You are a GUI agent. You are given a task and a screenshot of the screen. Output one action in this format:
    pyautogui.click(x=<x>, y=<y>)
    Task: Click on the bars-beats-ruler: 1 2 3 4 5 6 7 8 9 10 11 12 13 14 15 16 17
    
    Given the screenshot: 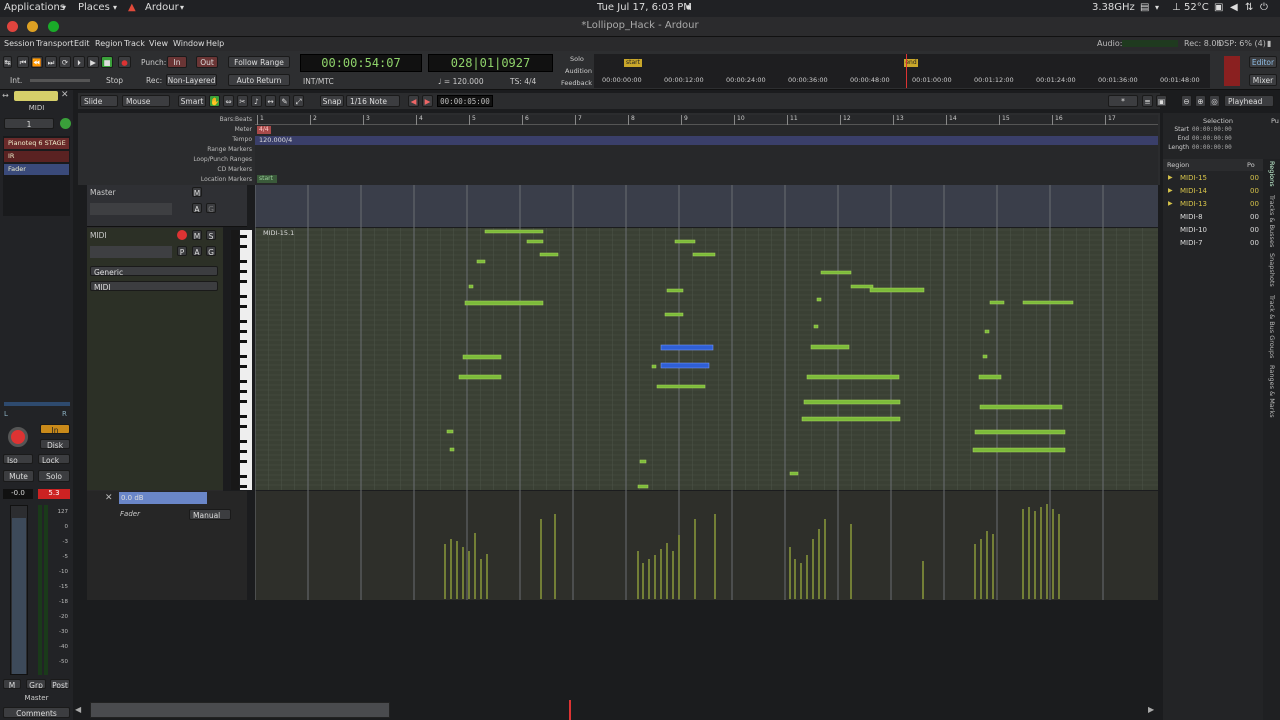 What is the action you would take?
    pyautogui.click(x=706, y=120)
    